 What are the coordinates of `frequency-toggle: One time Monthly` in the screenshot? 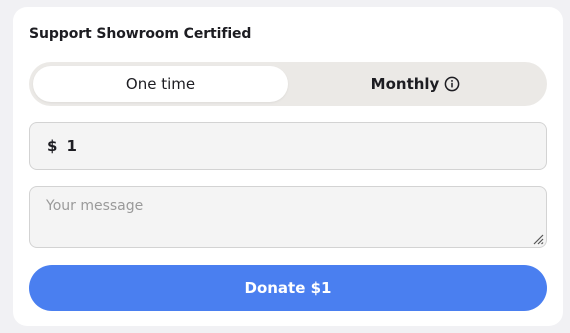 It's located at (288, 84).